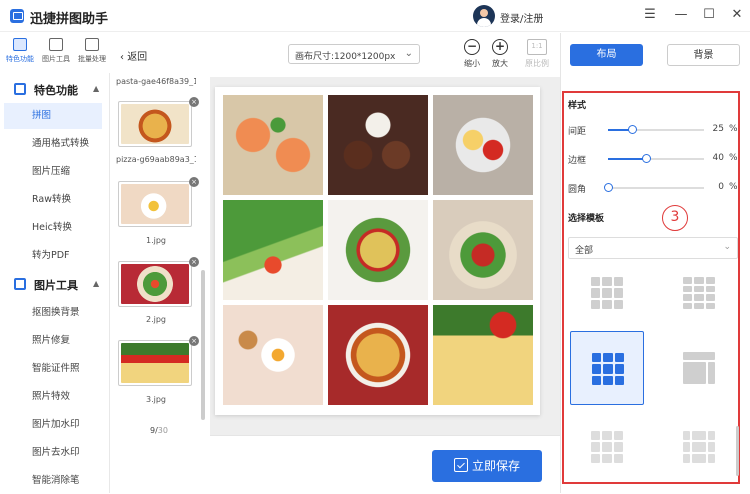  What do you see at coordinates (92, 53) in the screenshot?
I see `tab-batch: 批量处理` at bounding box center [92, 53].